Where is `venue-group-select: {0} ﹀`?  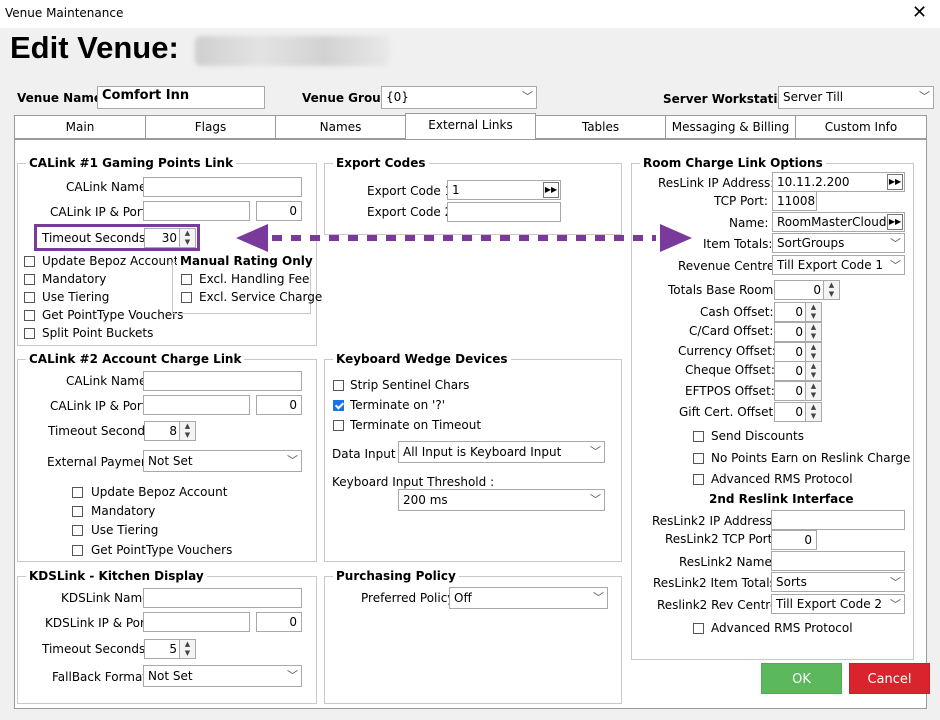
venue-group-select: {0} ﹀ is located at coordinates (459, 97).